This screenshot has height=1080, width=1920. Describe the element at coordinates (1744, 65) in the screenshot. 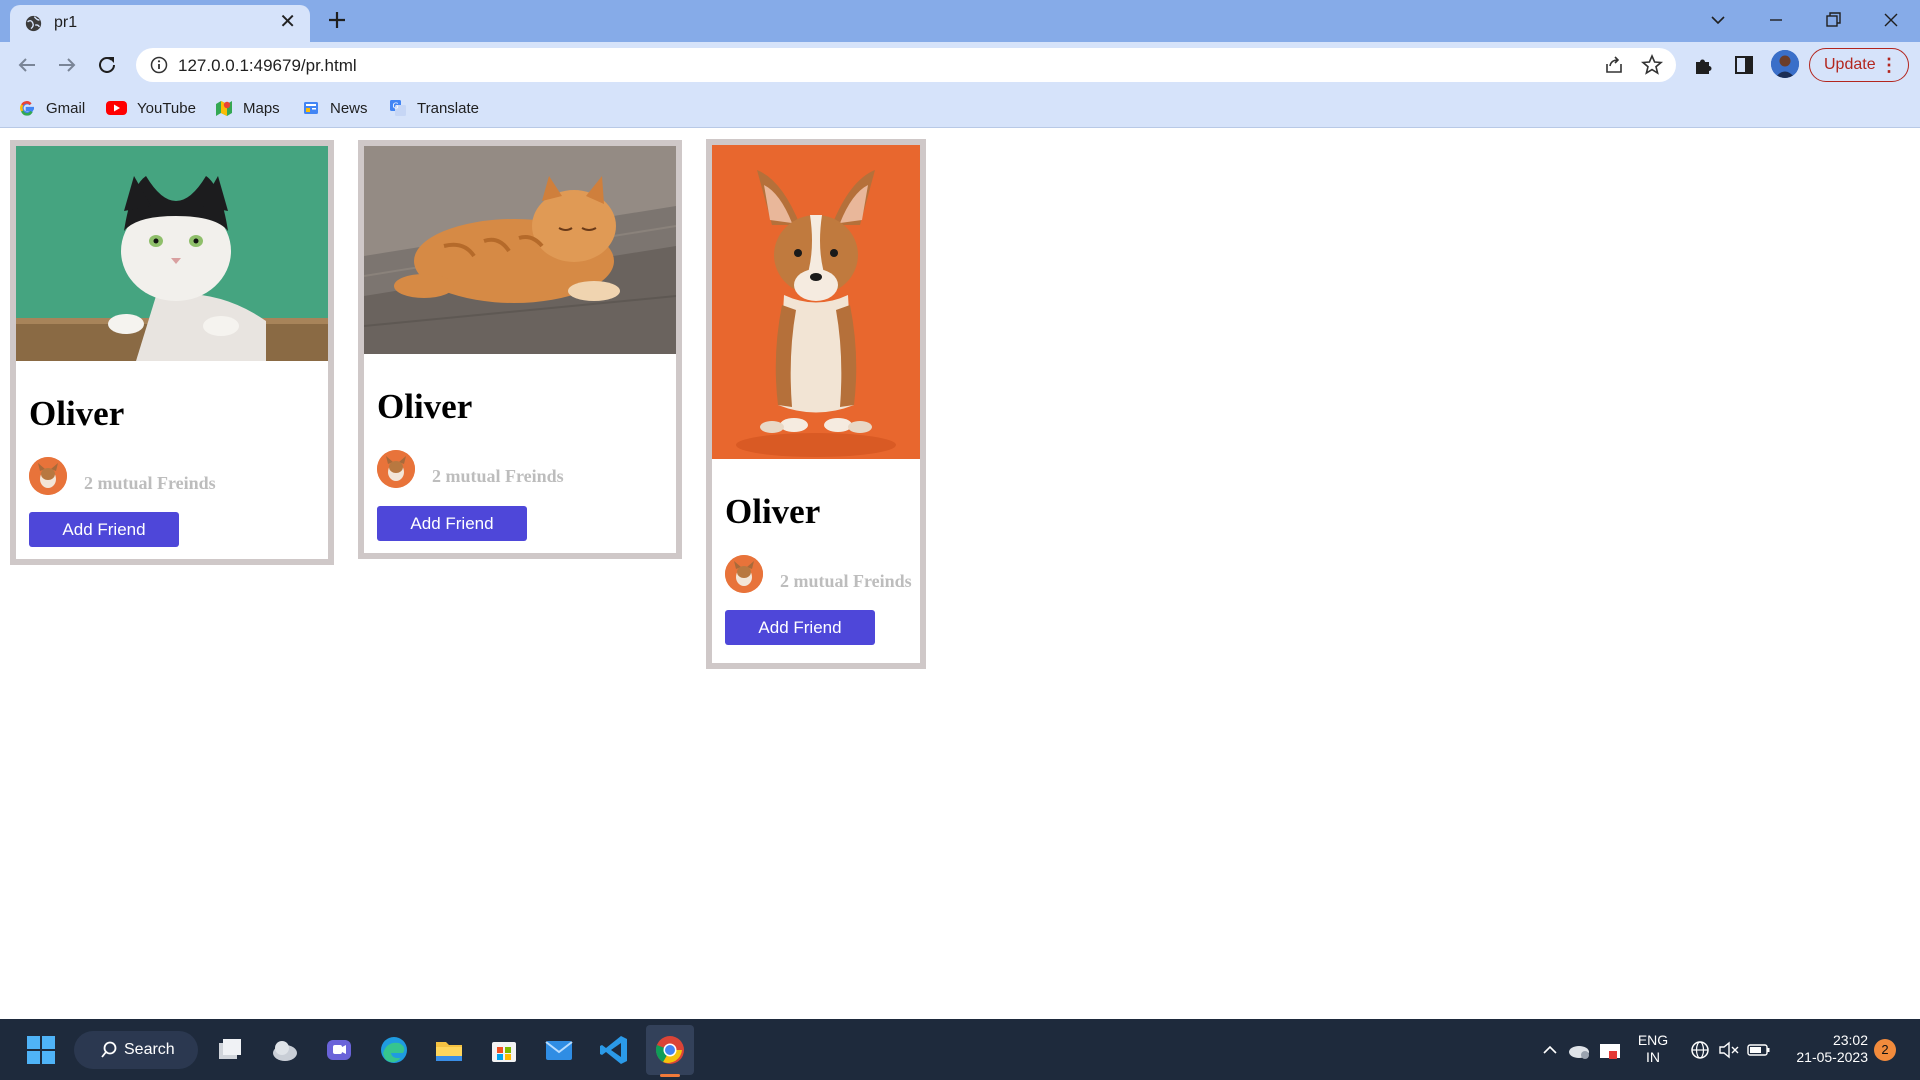

I see `side-panel-icon` at that location.